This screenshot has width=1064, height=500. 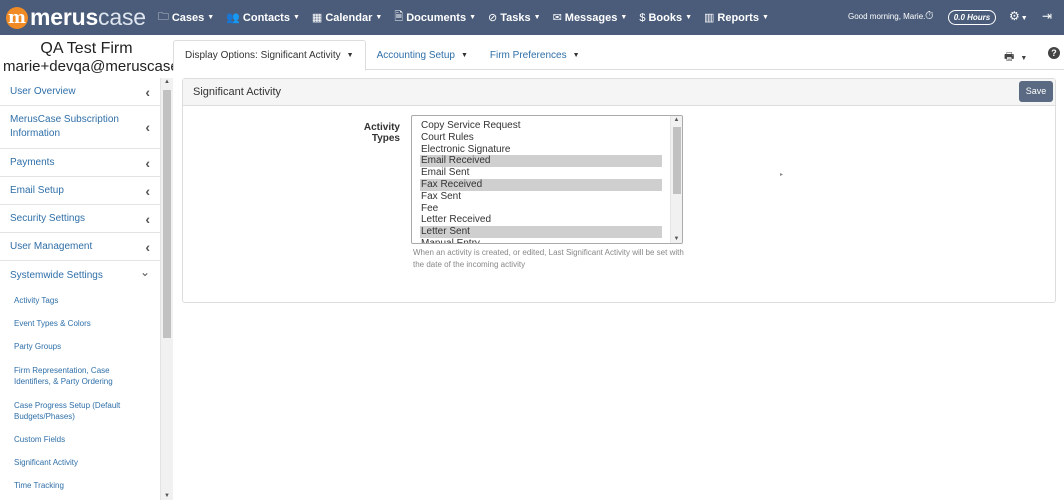 I want to click on nav-label: Documents, so click(x=436, y=17).